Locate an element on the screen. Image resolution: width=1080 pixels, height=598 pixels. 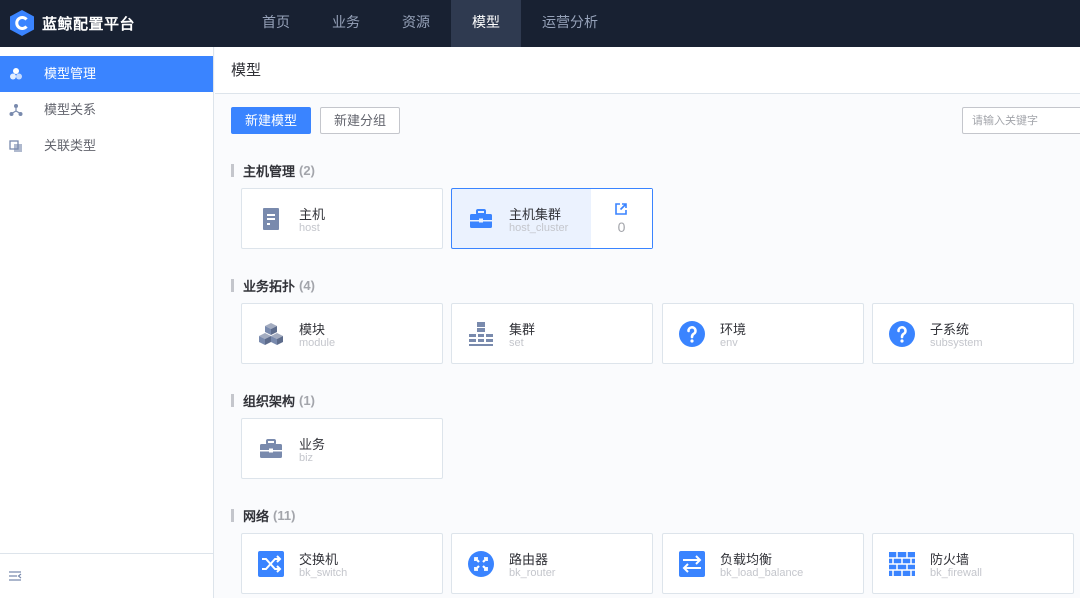
nav-item-model: 模型 is located at coordinates (486, 23).